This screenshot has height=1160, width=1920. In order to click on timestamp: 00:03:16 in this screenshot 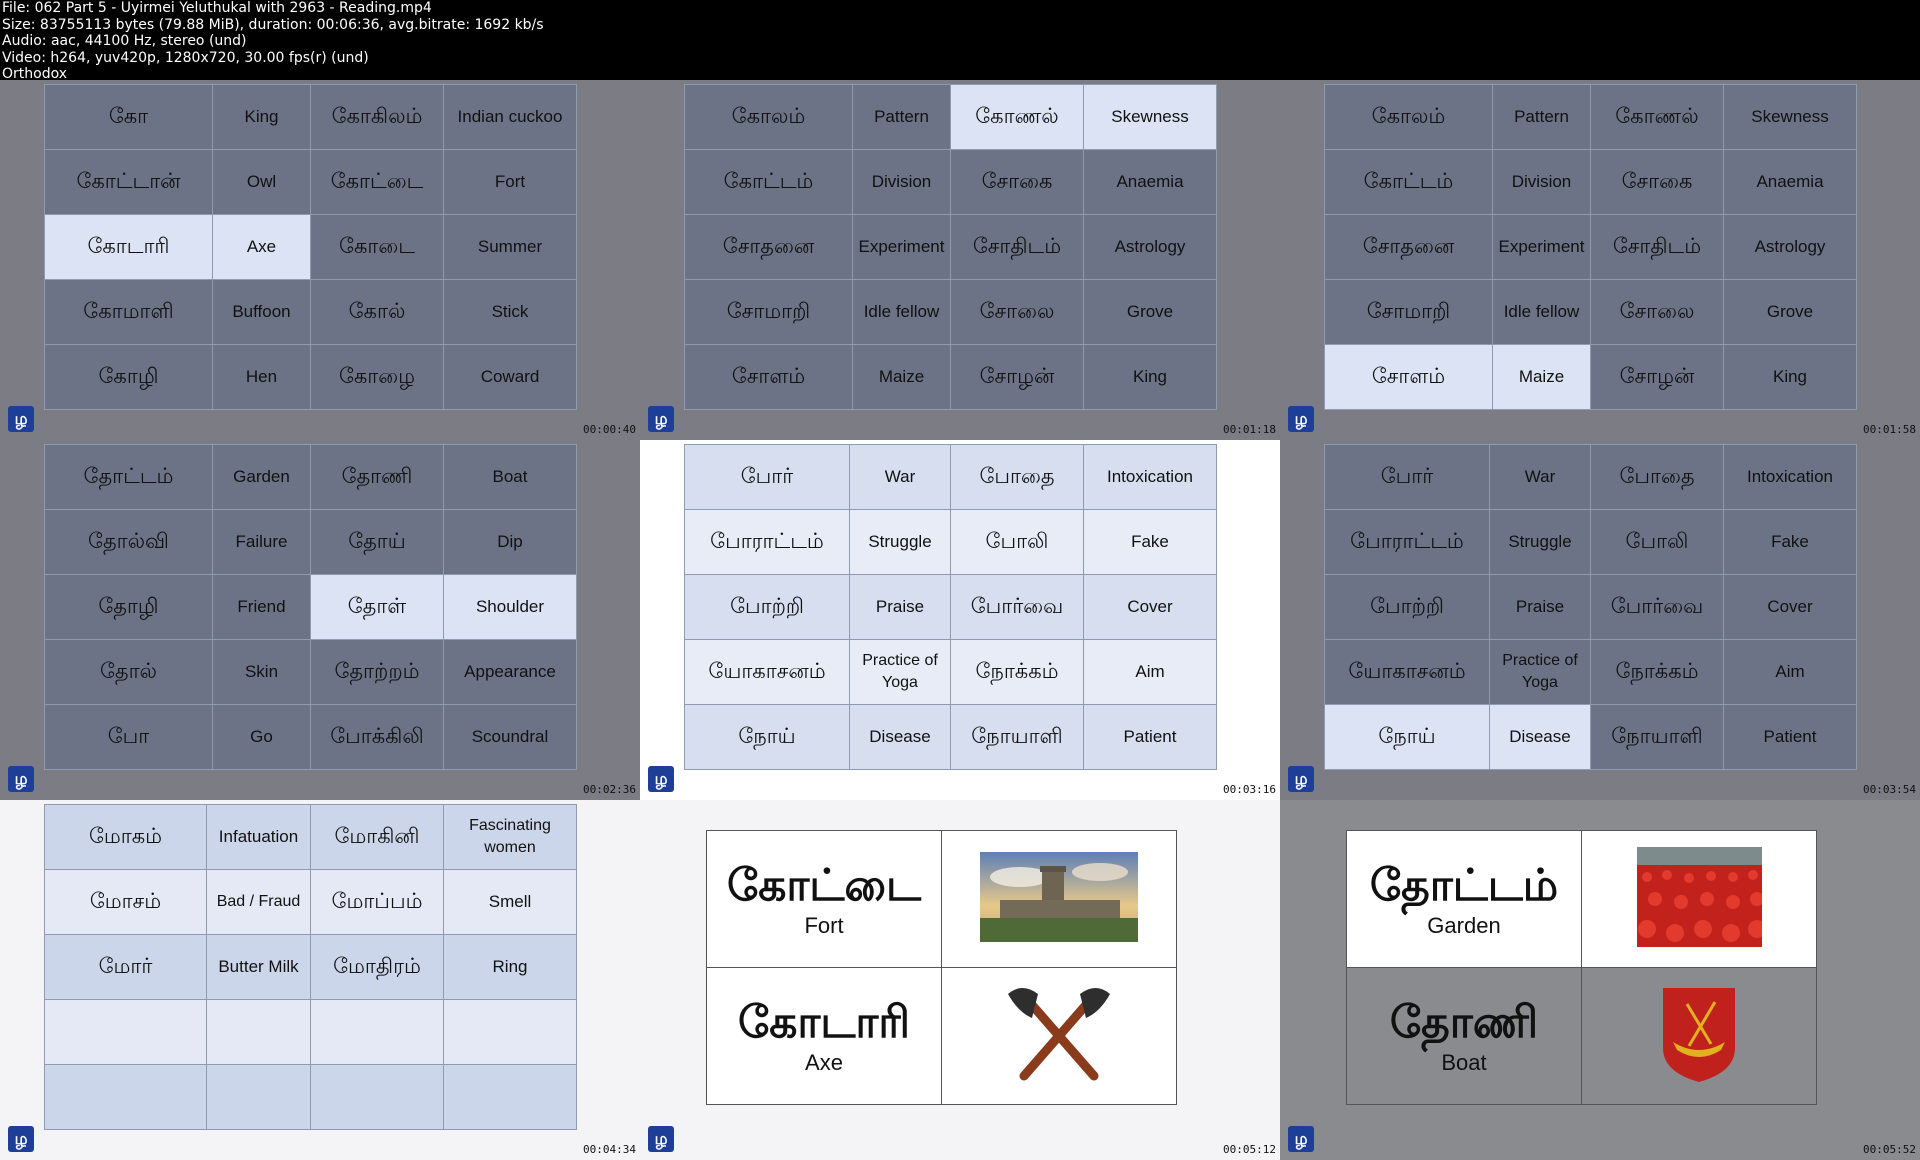, I will do `click(1249, 789)`.